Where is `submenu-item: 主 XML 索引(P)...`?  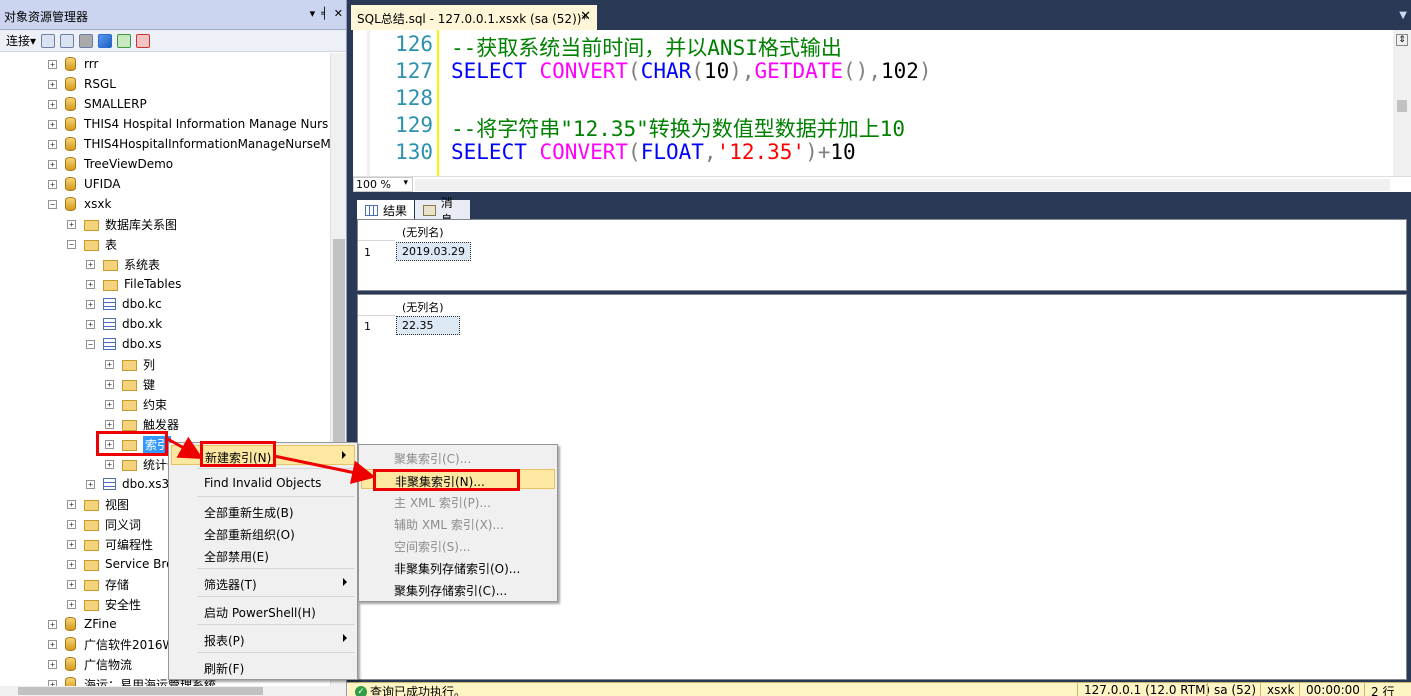
submenu-item: 主 XML 索引(P)... is located at coordinates (458, 501).